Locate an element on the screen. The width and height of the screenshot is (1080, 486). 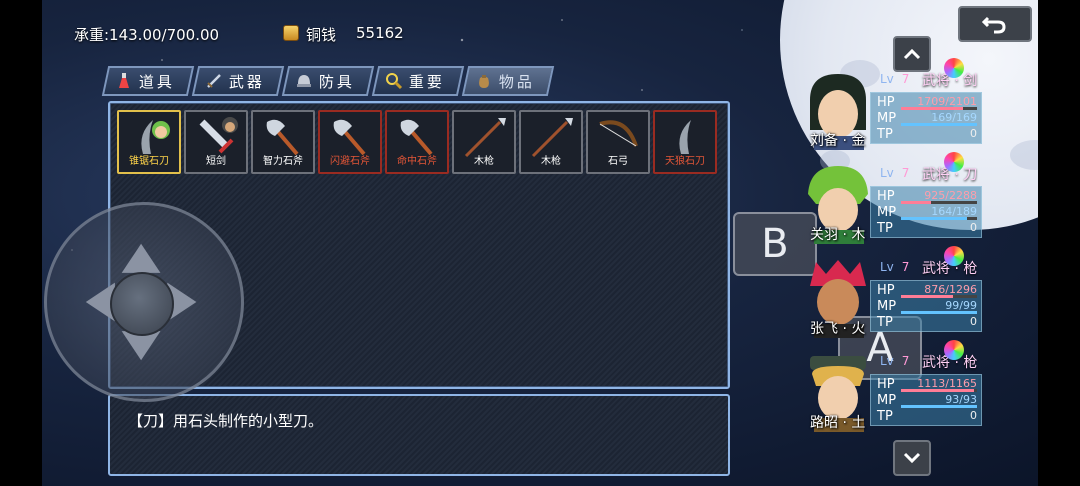
tab-weapons: 武器 is located at coordinates (238, 81).